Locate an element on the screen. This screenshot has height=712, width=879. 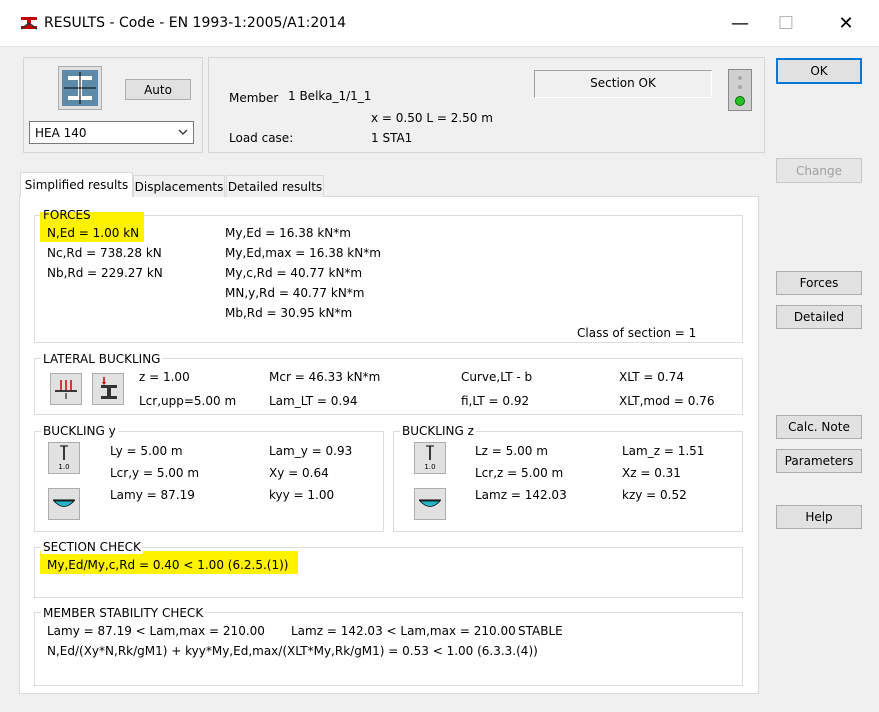
lb-z: z = 1.00 is located at coordinates (164, 377).